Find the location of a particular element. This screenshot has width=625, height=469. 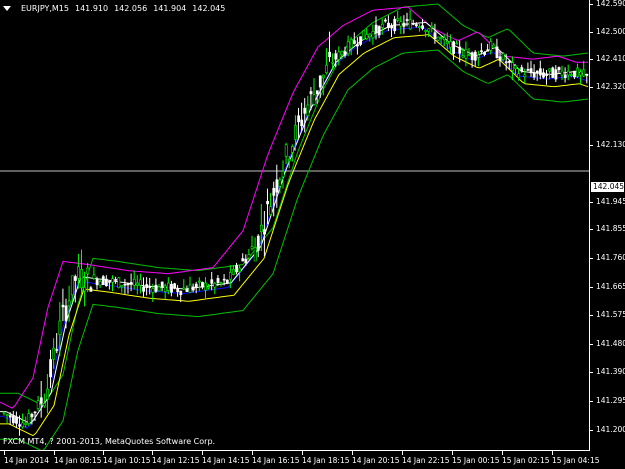

y-tick-label: 141.665 is located at coordinates (610, 287).